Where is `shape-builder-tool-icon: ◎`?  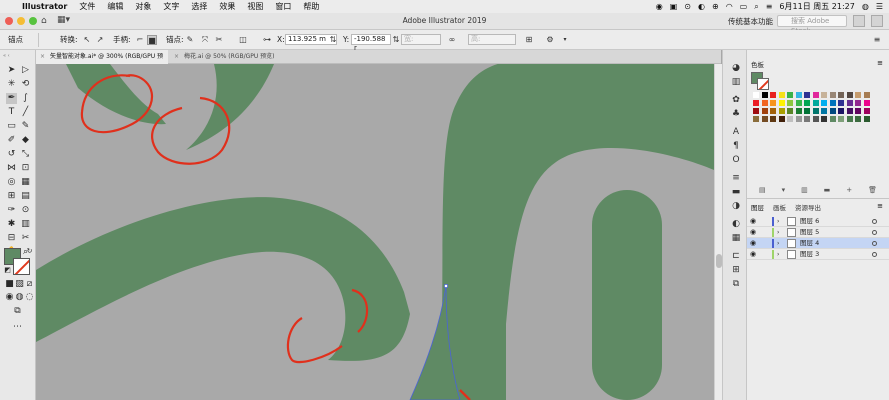
shape-builder-tool-icon: ◎ is located at coordinates (11, 182).